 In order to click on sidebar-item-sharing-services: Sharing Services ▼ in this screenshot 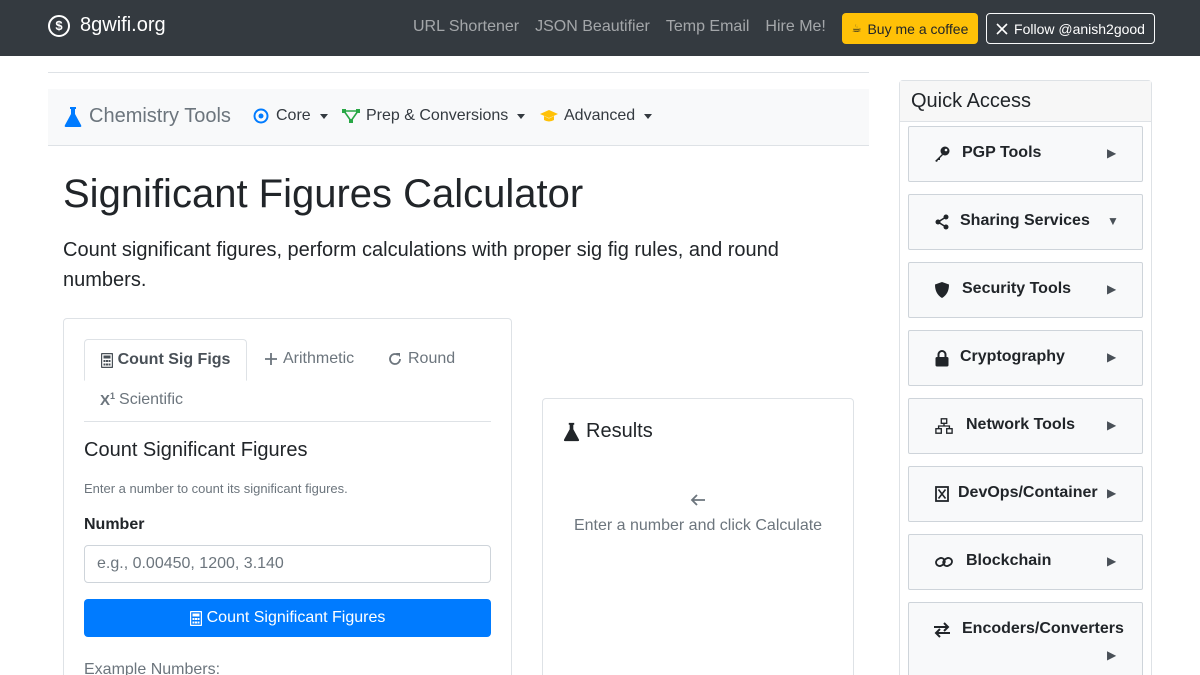, I will do `click(1025, 222)`.